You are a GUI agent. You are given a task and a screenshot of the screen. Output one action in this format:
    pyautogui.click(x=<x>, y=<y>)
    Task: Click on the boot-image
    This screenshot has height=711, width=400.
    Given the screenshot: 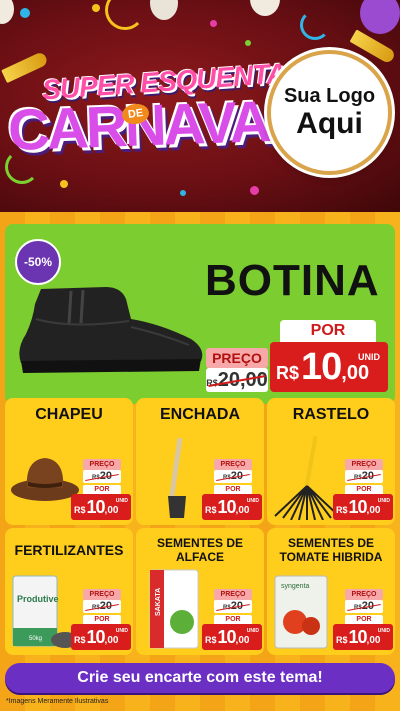 What is the action you would take?
    pyautogui.click(x=111, y=330)
    